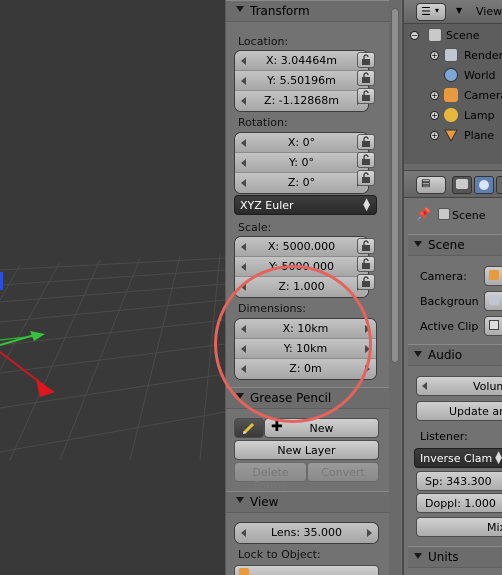 The image size is (502, 575). I want to click on outliner-item-camera: + Camera, so click(453, 96).